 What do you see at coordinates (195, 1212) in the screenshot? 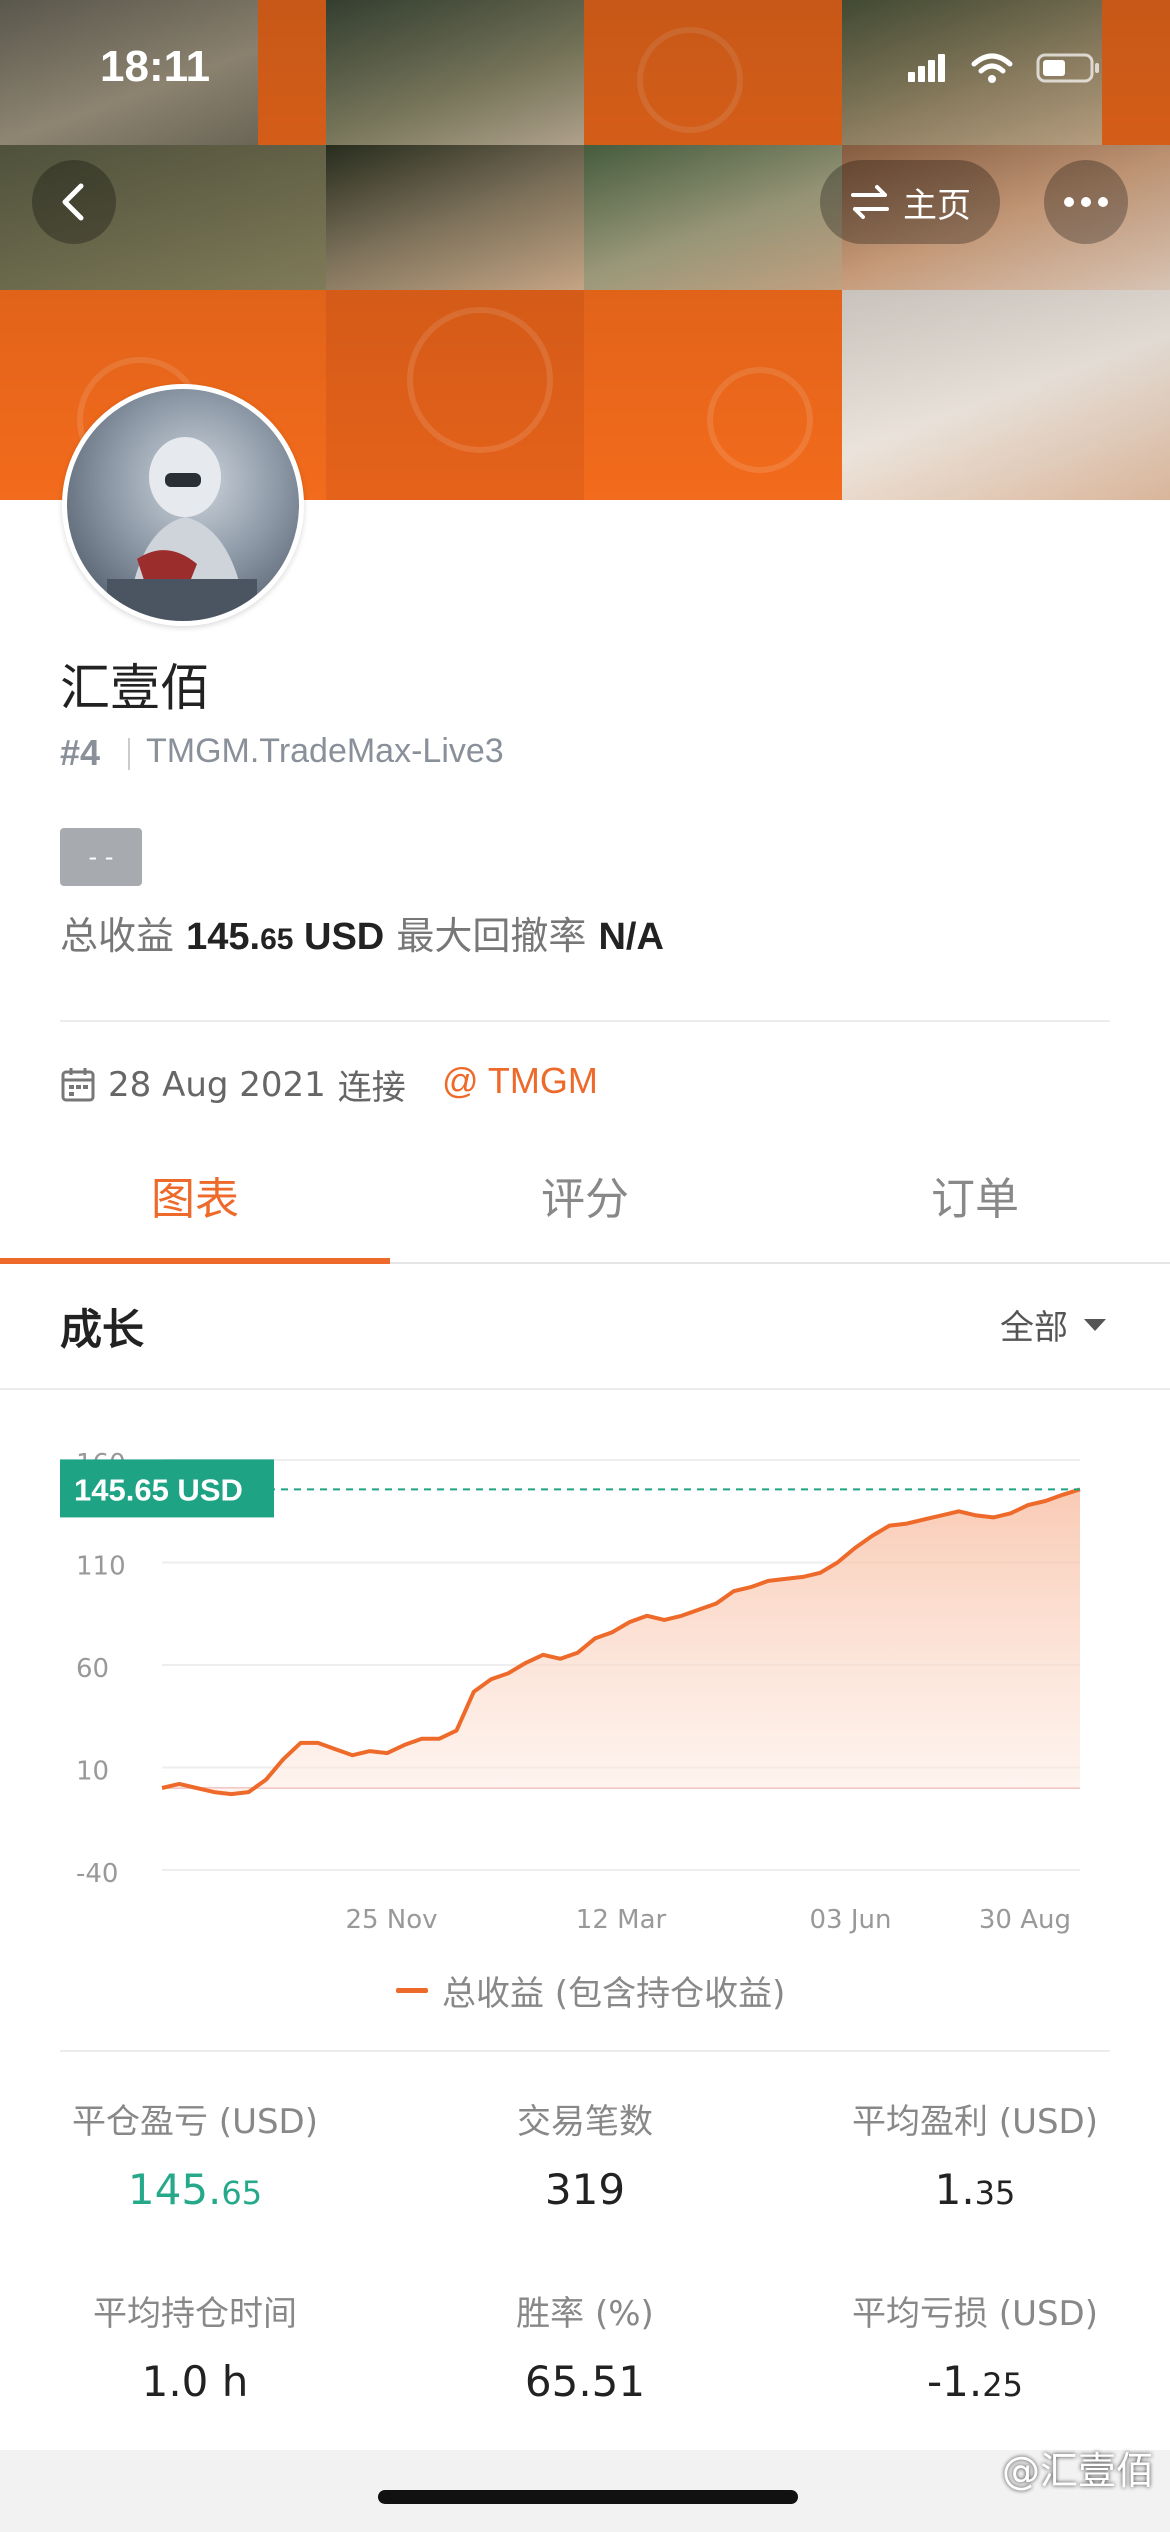
I see `tab-chart: 图表` at bounding box center [195, 1212].